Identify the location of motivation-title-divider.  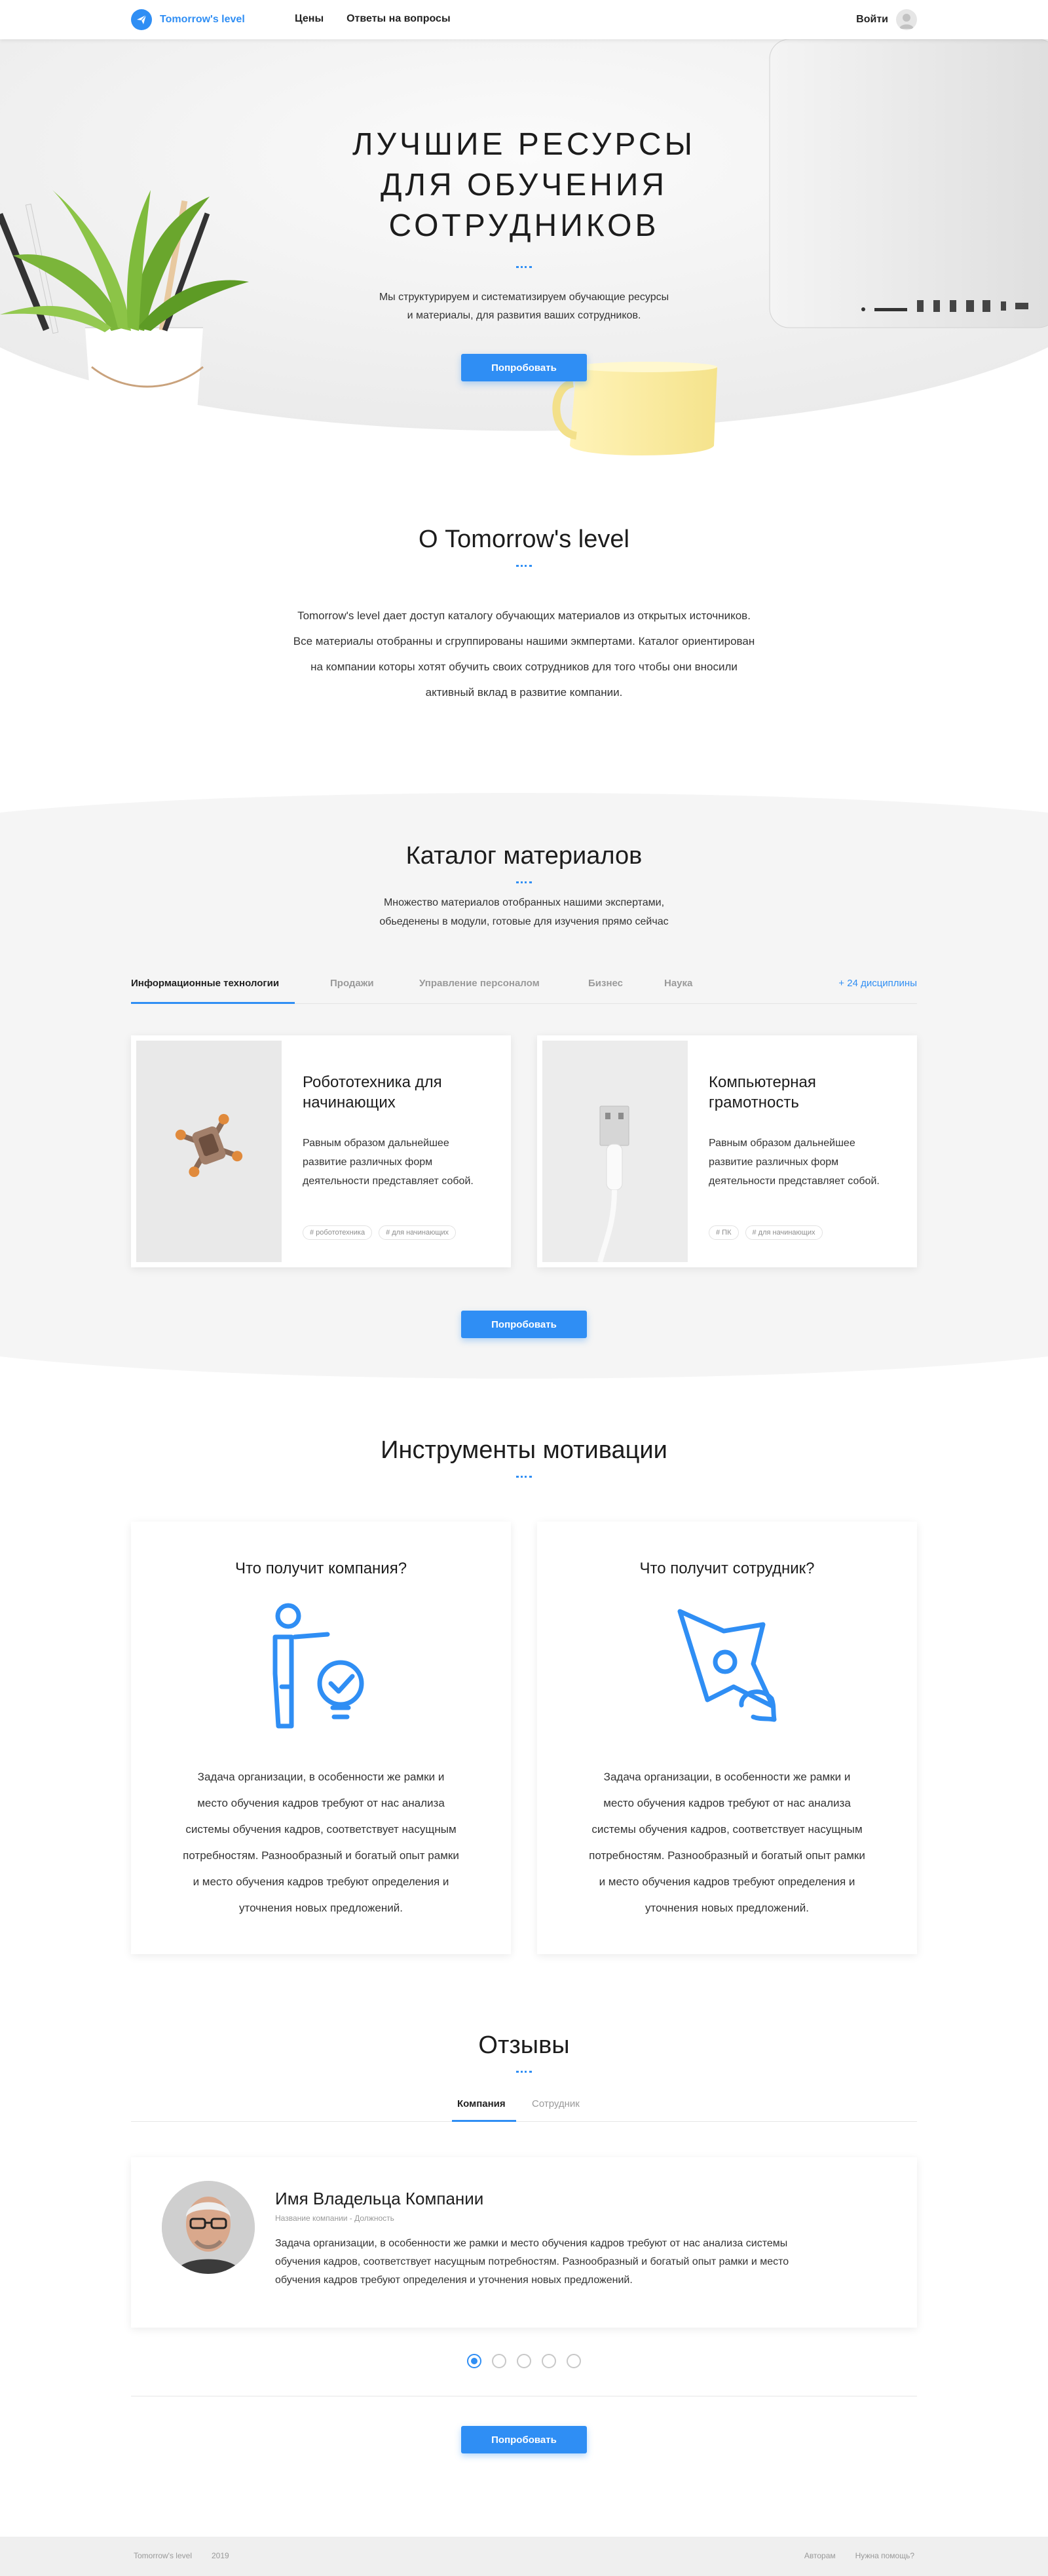
(524, 1477).